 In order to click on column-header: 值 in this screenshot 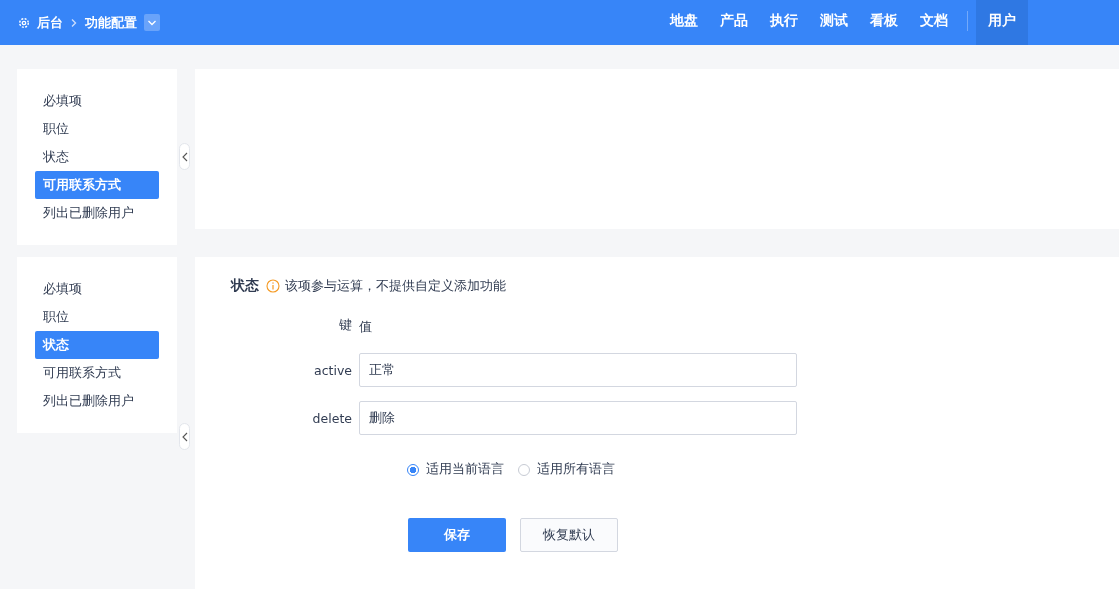, I will do `click(366, 327)`.